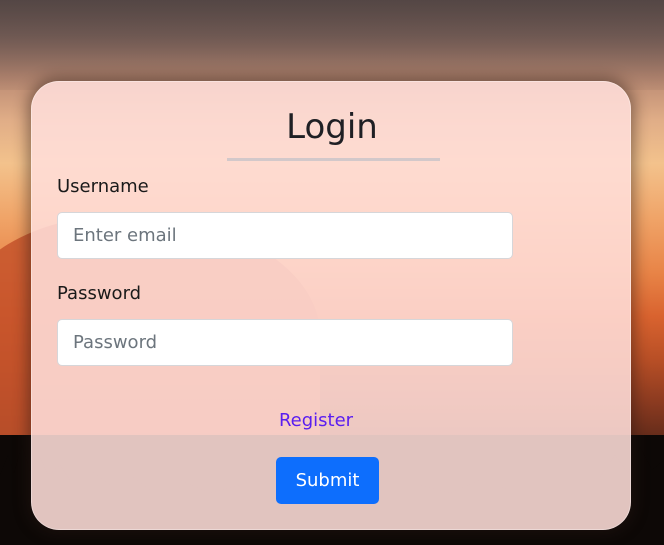 This screenshot has height=545, width=664. What do you see at coordinates (285, 235) in the screenshot?
I see `username-input` at bounding box center [285, 235].